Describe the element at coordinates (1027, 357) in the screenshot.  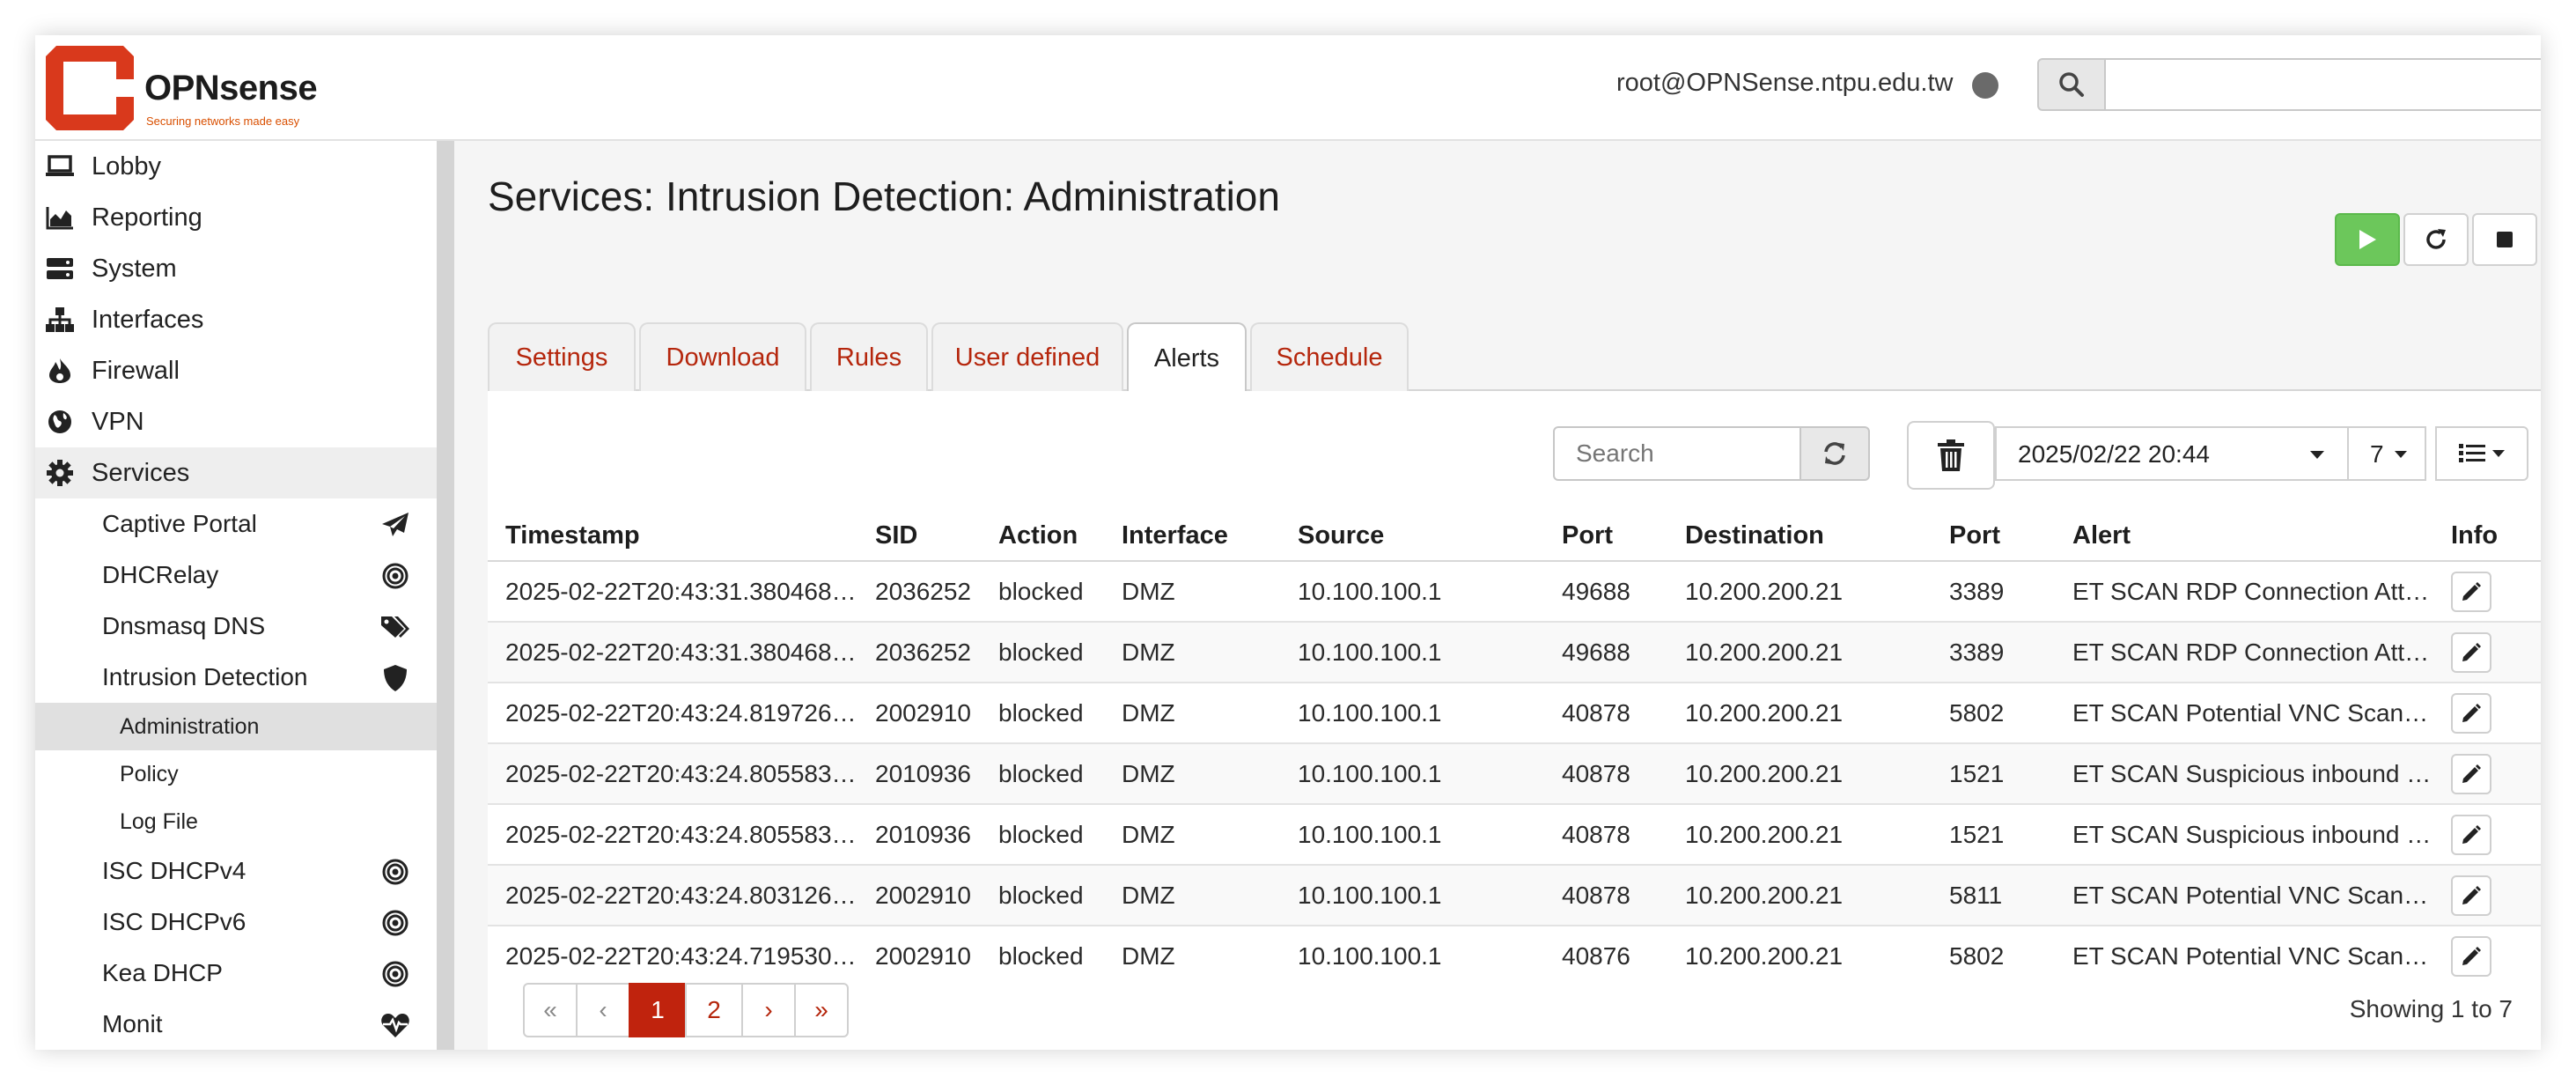
I see `tab-user-defined: User defined` at that location.